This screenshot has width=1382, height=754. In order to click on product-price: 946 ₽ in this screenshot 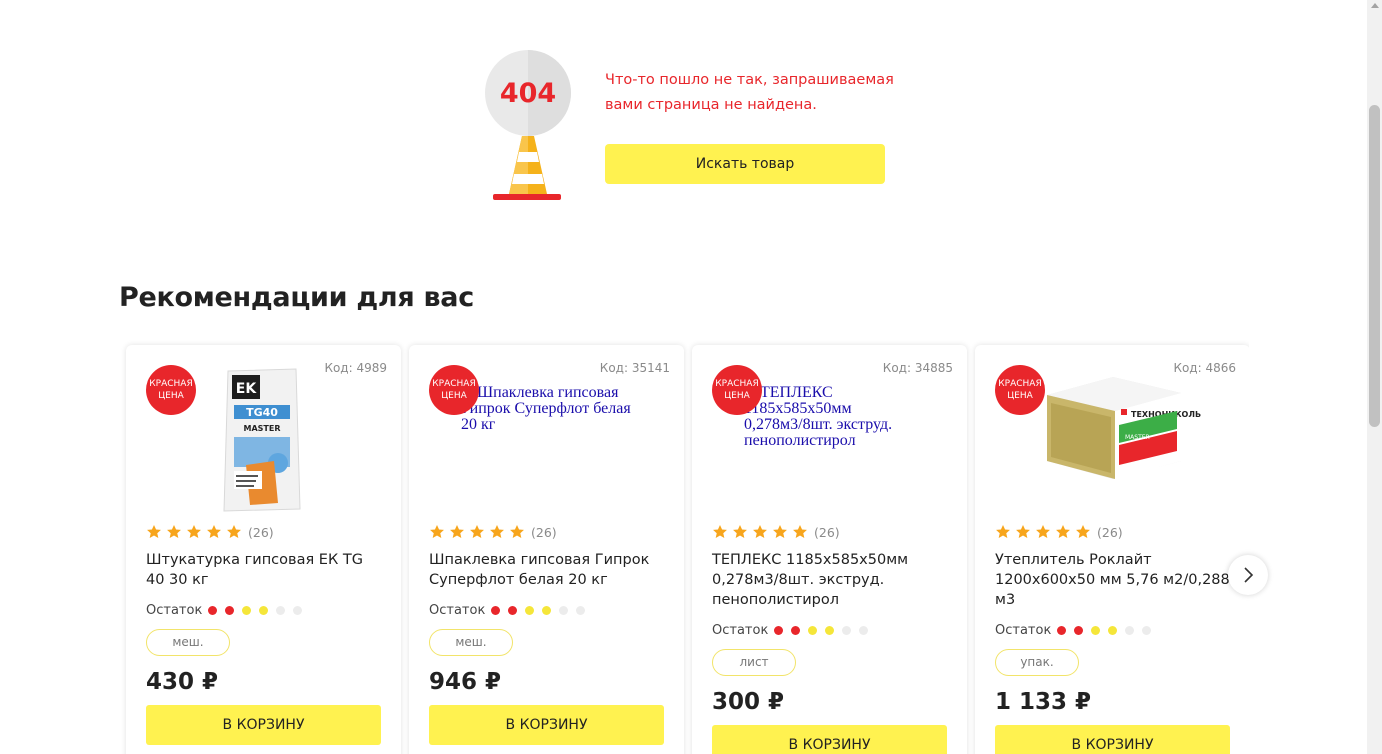, I will do `click(465, 682)`.